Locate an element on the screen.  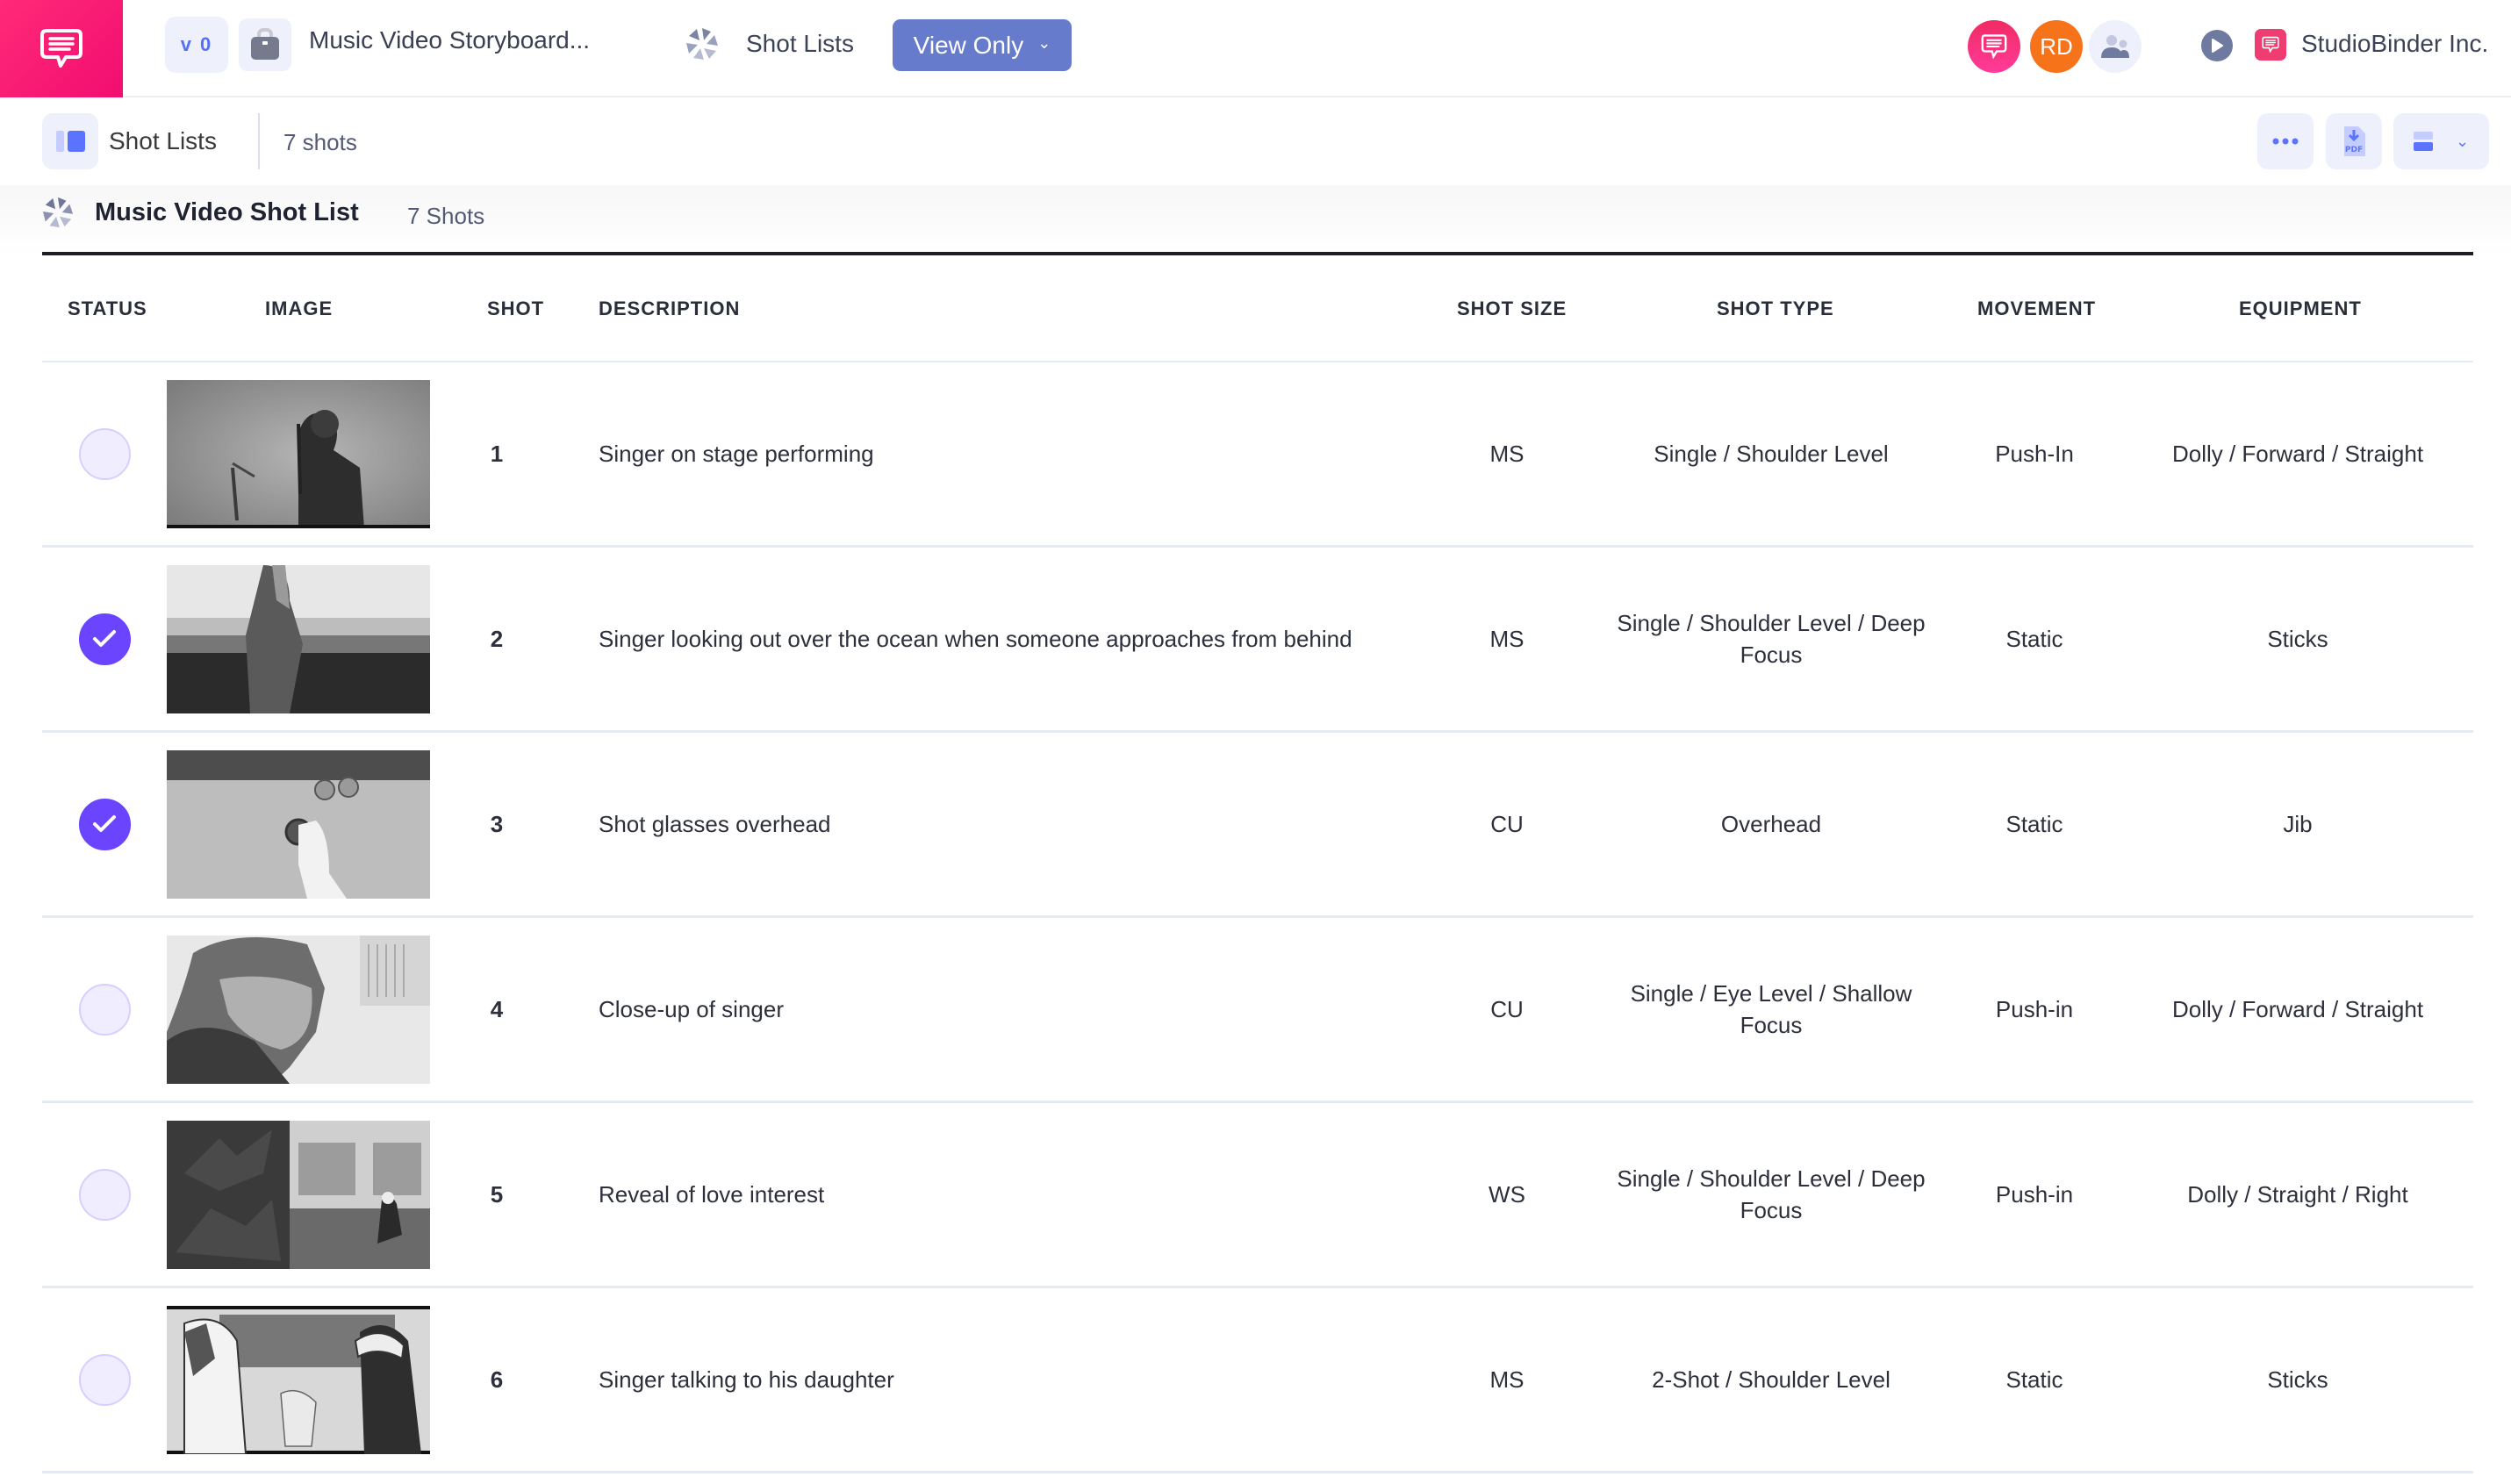
singer-daughter-sketch-image is located at coordinates (298, 1379).